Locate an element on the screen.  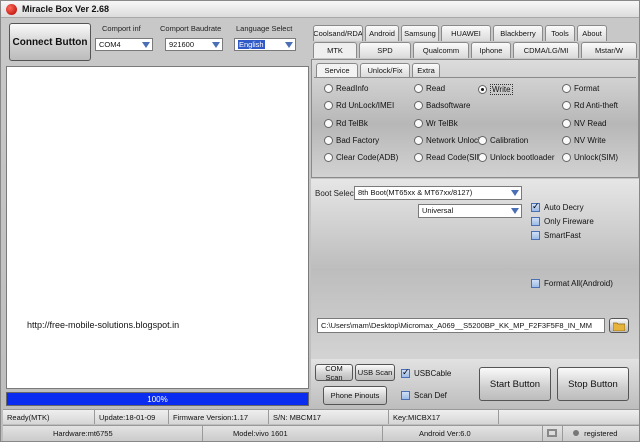
mode-select: Universal is located at coordinates (470, 211).